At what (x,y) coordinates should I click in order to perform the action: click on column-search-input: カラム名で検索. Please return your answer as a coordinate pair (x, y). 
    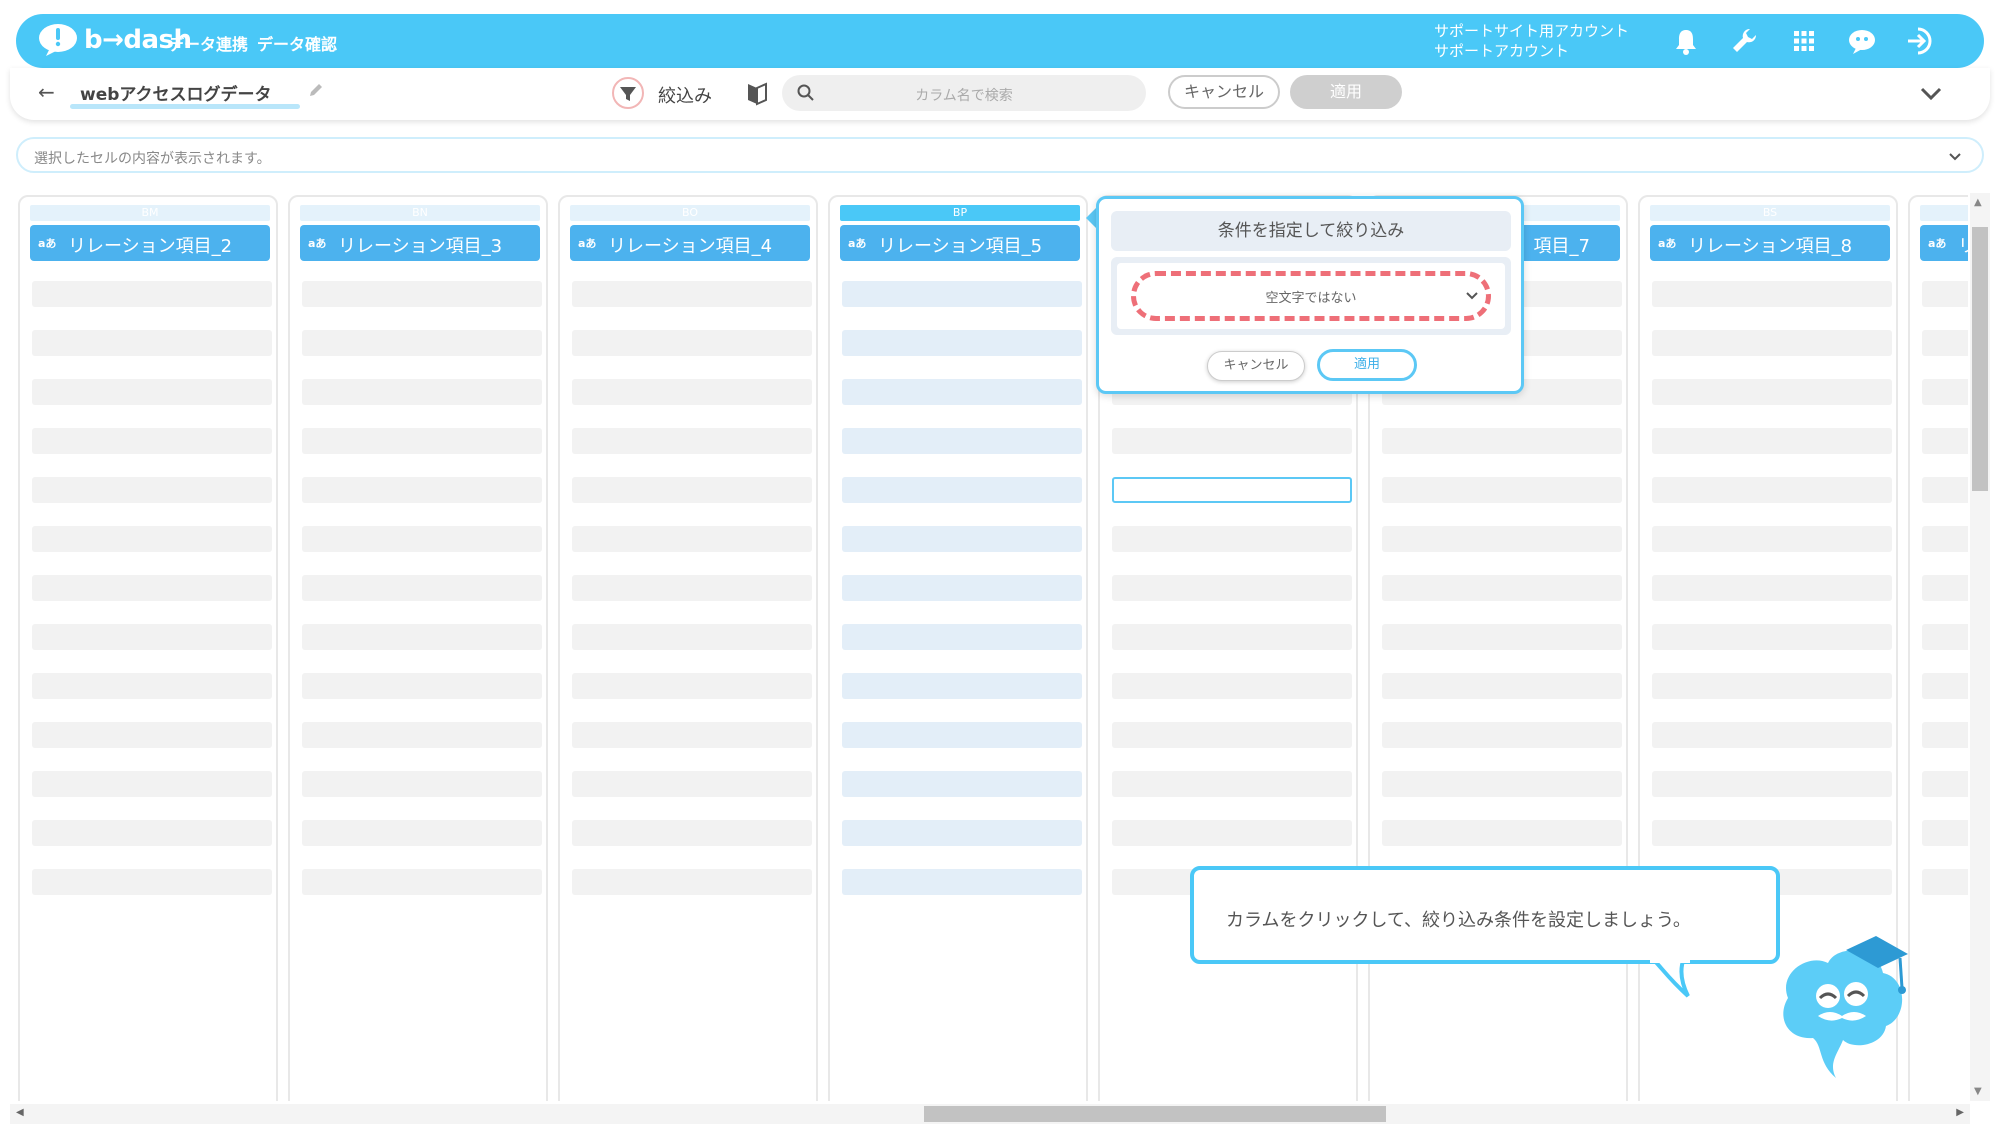
    Looking at the image, I should click on (964, 93).